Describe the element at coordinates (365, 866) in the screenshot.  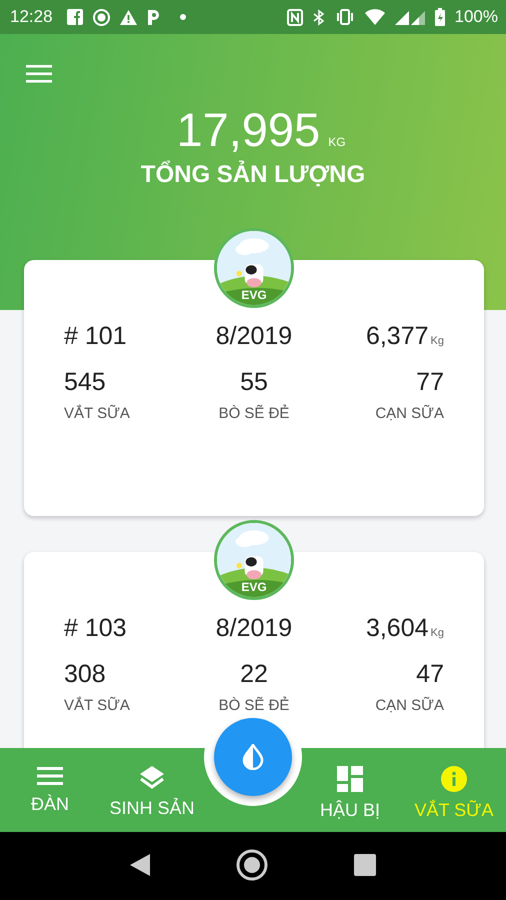
I see `recents-button` at that location.